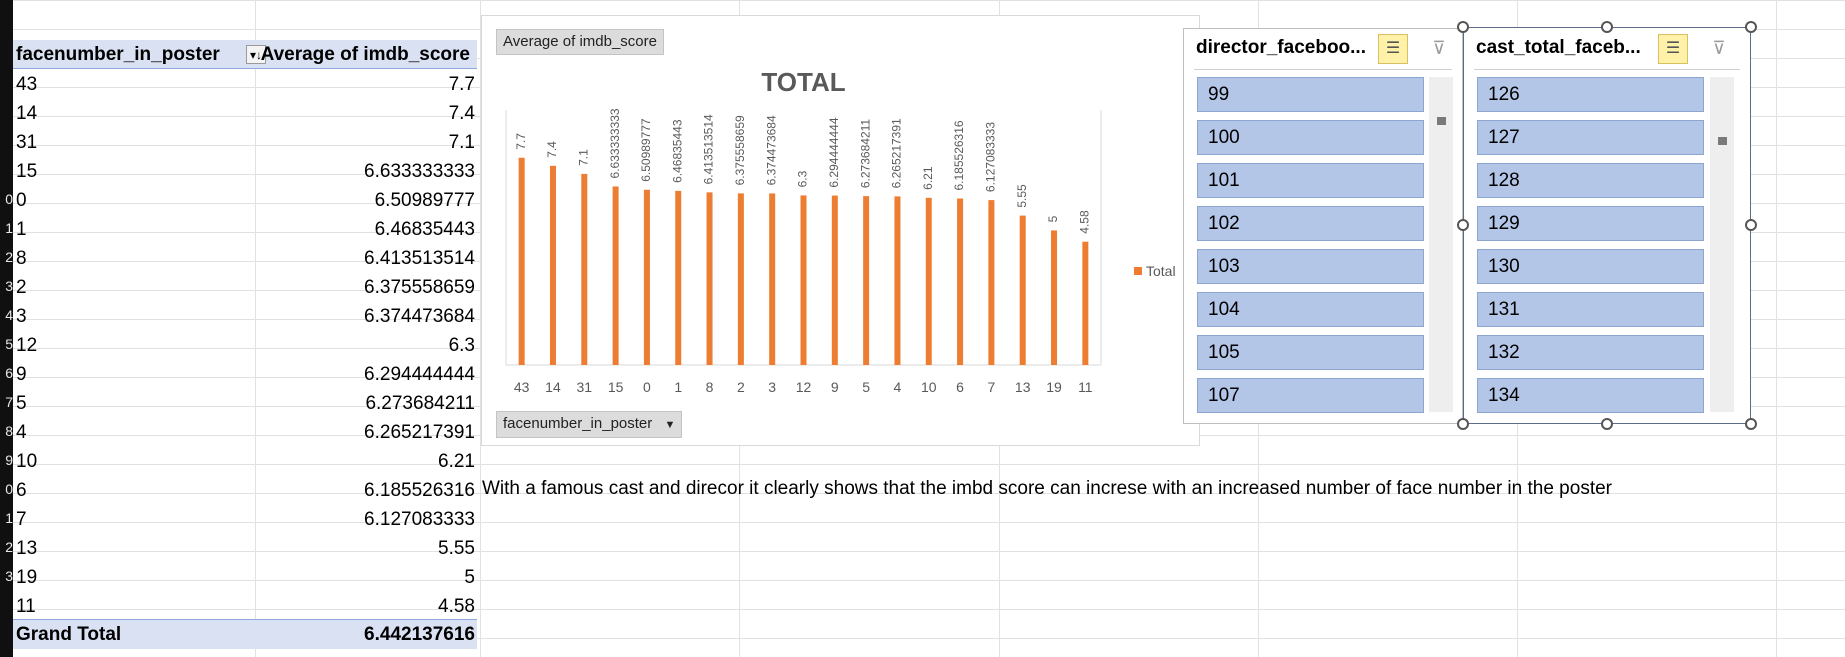 The width and height of the screenshot is (1845, 657). What do you see at coordinates (1053, 218) in the screenshot?
I see `data-label: 5` at bounding box center [1053, 218].